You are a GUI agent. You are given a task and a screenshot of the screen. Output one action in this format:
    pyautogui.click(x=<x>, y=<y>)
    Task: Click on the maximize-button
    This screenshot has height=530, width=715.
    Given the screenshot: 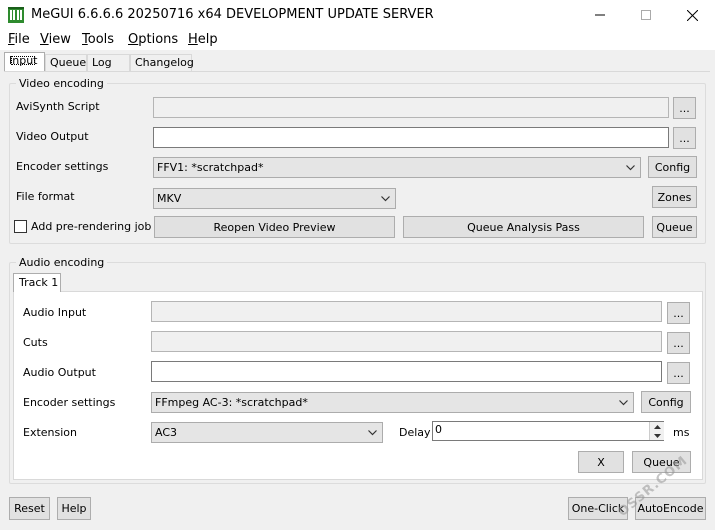 What is the action you would take?
    pyautogui.click(x=646, y=15)
    